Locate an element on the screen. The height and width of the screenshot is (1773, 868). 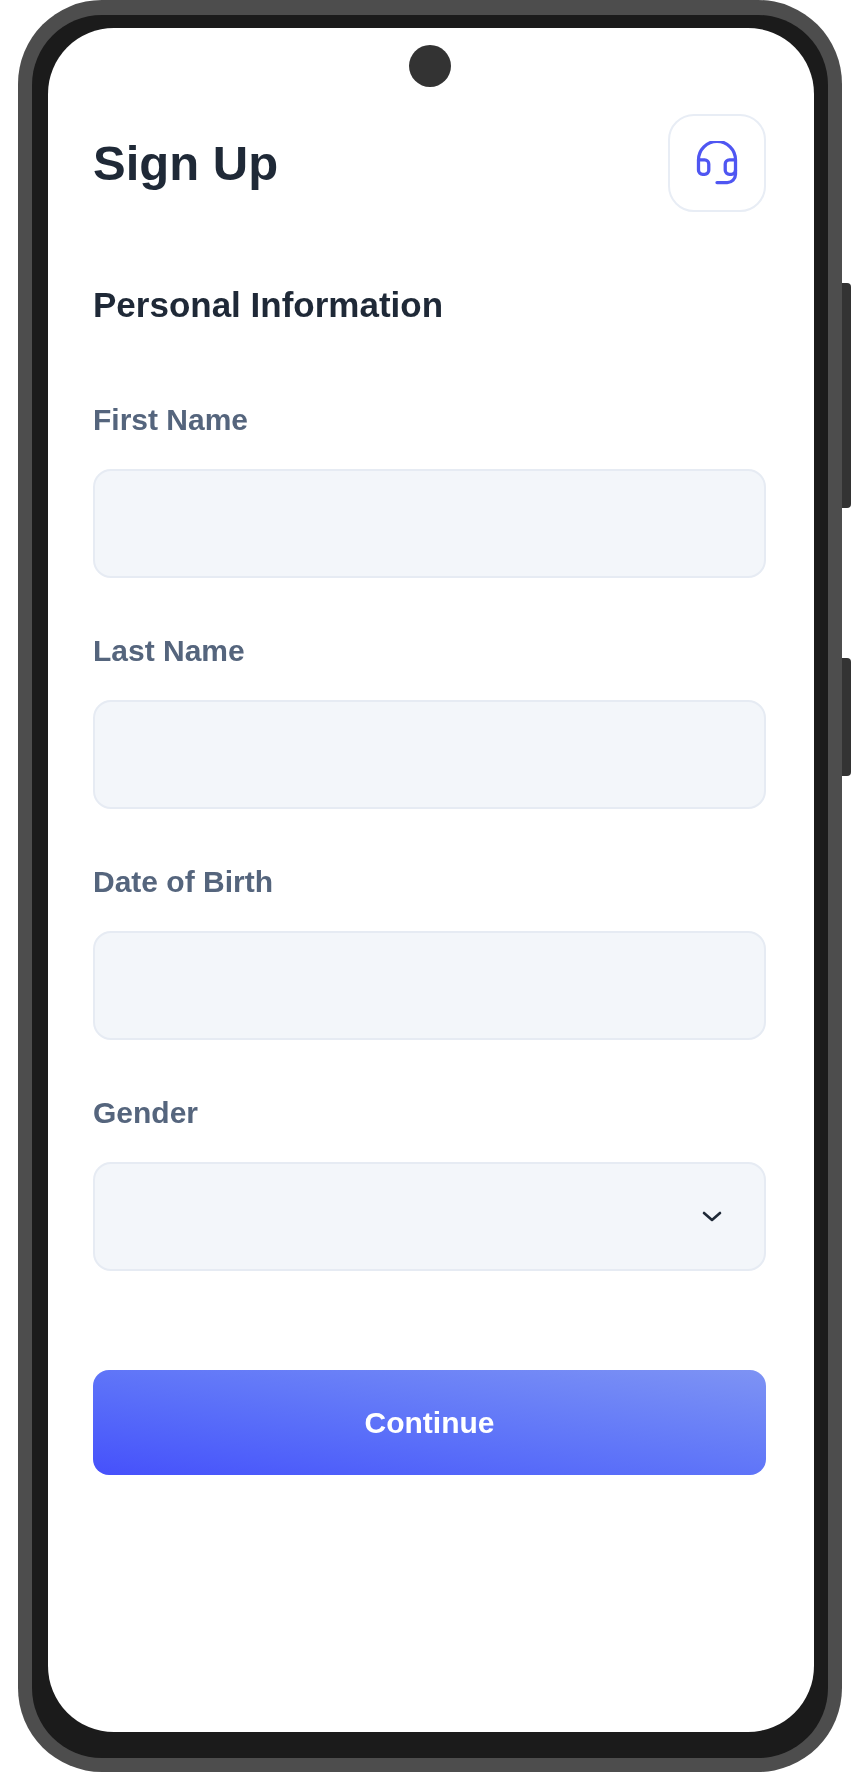
field-label: Last Name is located at coordinates (169, 651).